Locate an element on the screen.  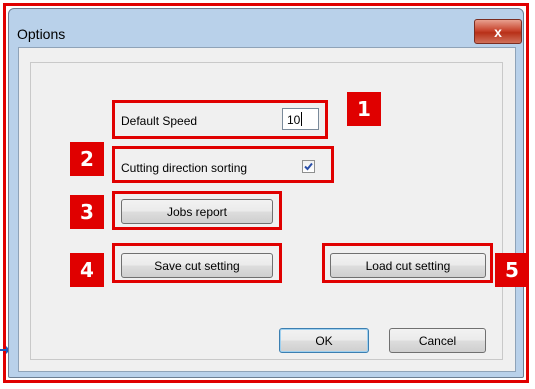
ok-button: OK is located at coordinates (324, 340).